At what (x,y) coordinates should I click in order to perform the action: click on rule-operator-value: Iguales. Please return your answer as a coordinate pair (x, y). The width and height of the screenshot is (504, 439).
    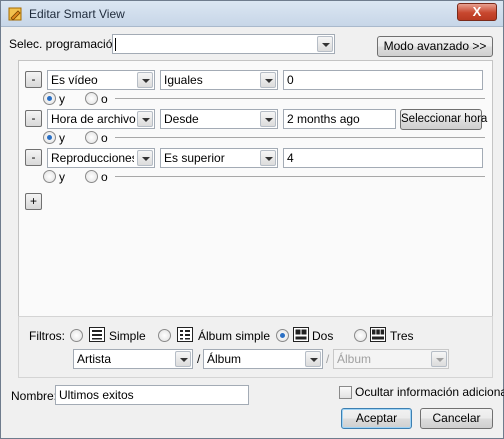
    Looking at the image, I should click on (183, 80).